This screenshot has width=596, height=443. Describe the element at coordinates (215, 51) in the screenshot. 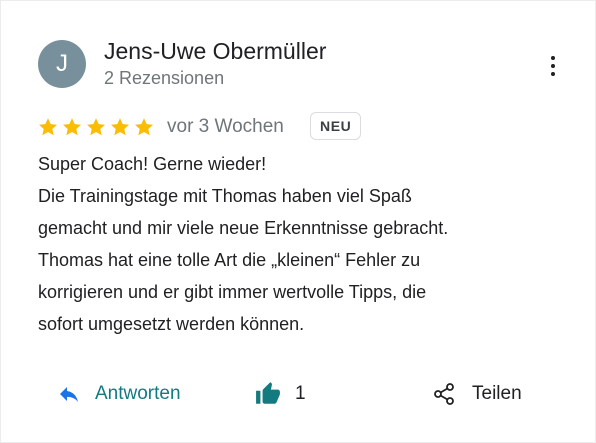

I see `reviewer-name: Jens-Uwe Obermüller` at that location.